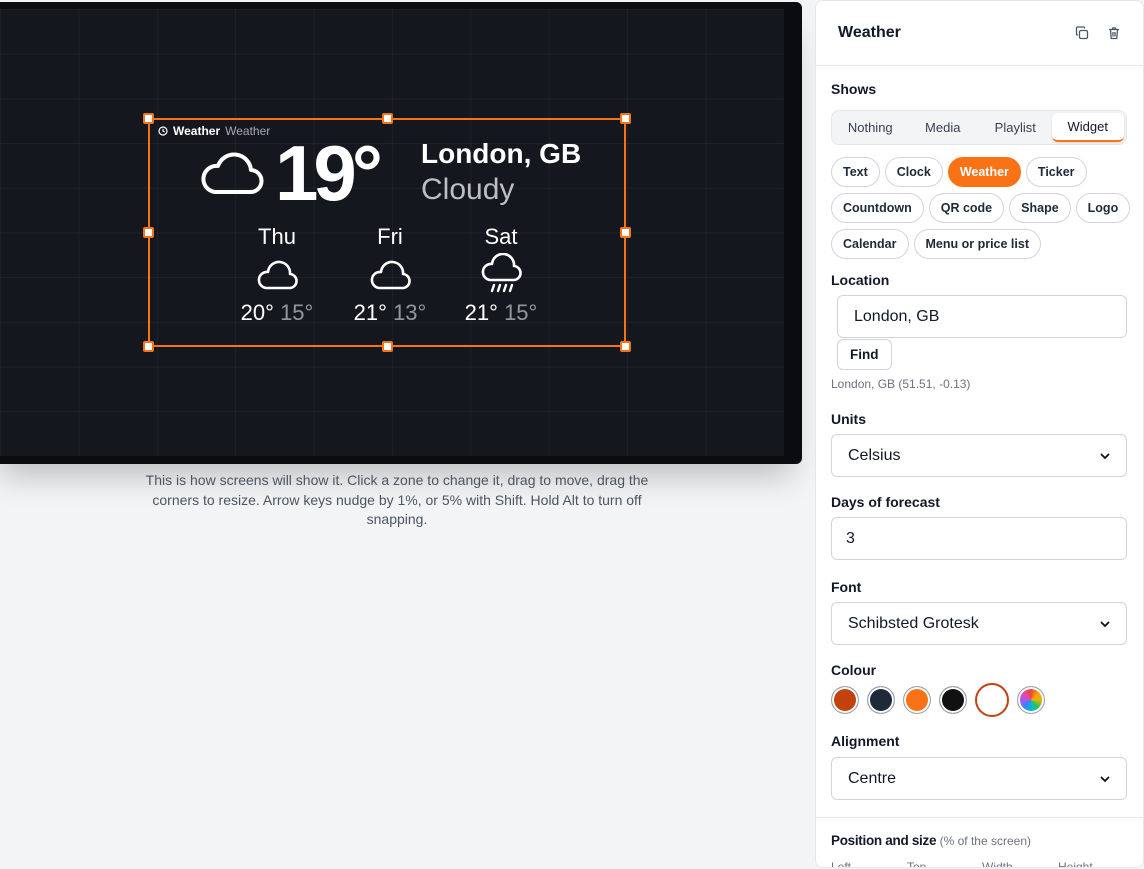 The width and height of the screenshot is (1144, 869). What do you see at coordinates (985, 841) in the screenshot?
I see `position-size-hint: (% of the screen)` at bounding box center [985, 841].